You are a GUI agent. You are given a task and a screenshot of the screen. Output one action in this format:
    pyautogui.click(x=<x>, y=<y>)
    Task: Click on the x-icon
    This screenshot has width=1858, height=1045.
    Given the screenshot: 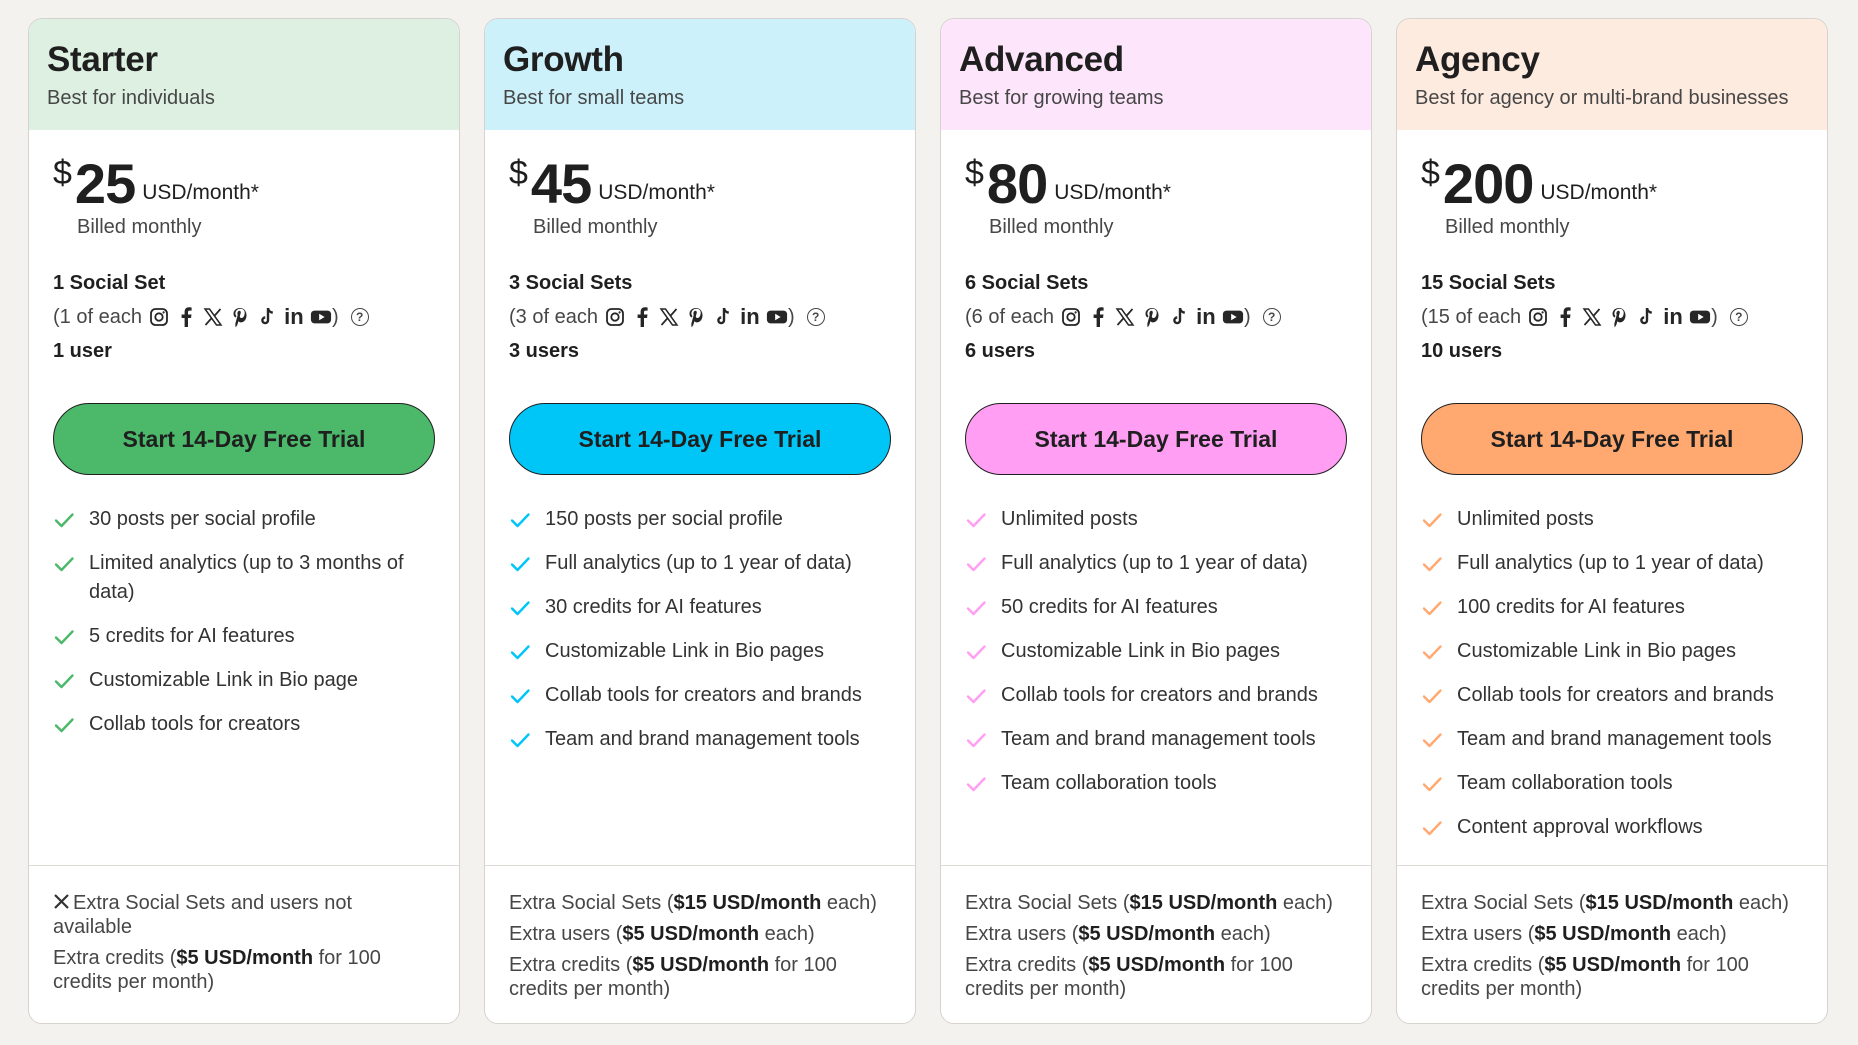 What is the action you would take?
    pyautogui.click(x=1592, y=317)
    